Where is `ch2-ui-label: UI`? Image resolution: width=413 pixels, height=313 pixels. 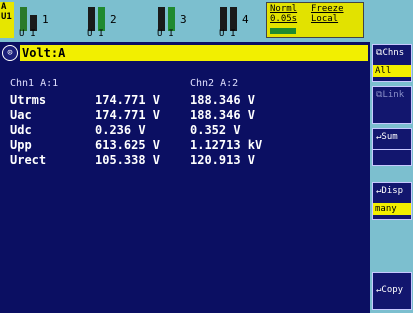 ch2-ui-label: UI is located at coordinates (98, 34).